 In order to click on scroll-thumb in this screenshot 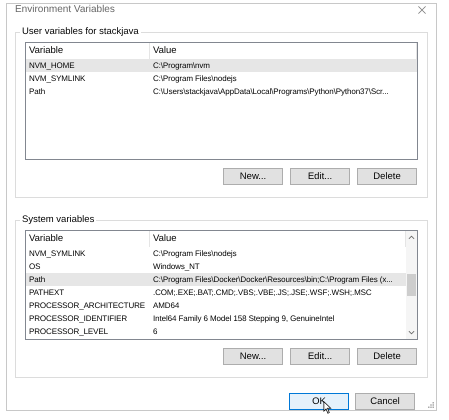, I will do `click(411, 285)`.